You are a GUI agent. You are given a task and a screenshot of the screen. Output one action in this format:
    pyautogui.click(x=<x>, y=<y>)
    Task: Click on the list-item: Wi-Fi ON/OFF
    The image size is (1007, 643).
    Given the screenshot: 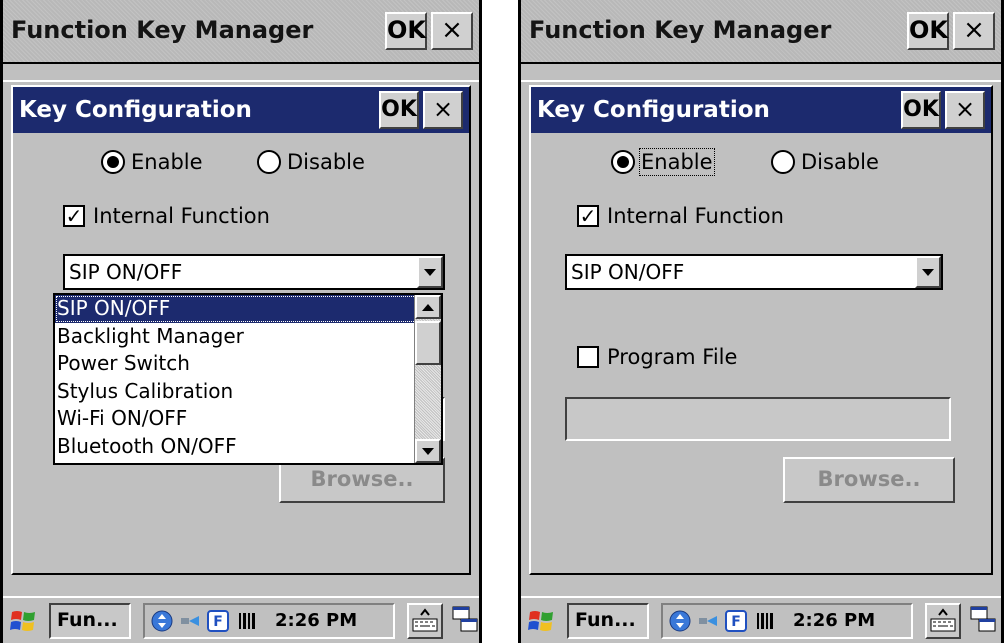 What is the action you would take?
    pyautogui.click(x=248, y=419)
    